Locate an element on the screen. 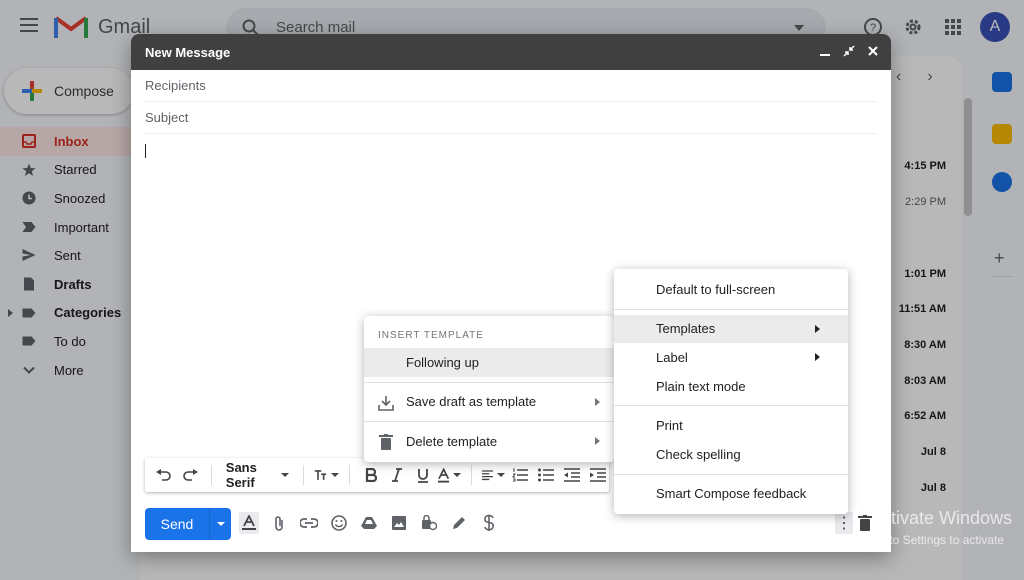 This screenshot has height=580, width=1024. send-button: Send is located at coordinates (177, 524).